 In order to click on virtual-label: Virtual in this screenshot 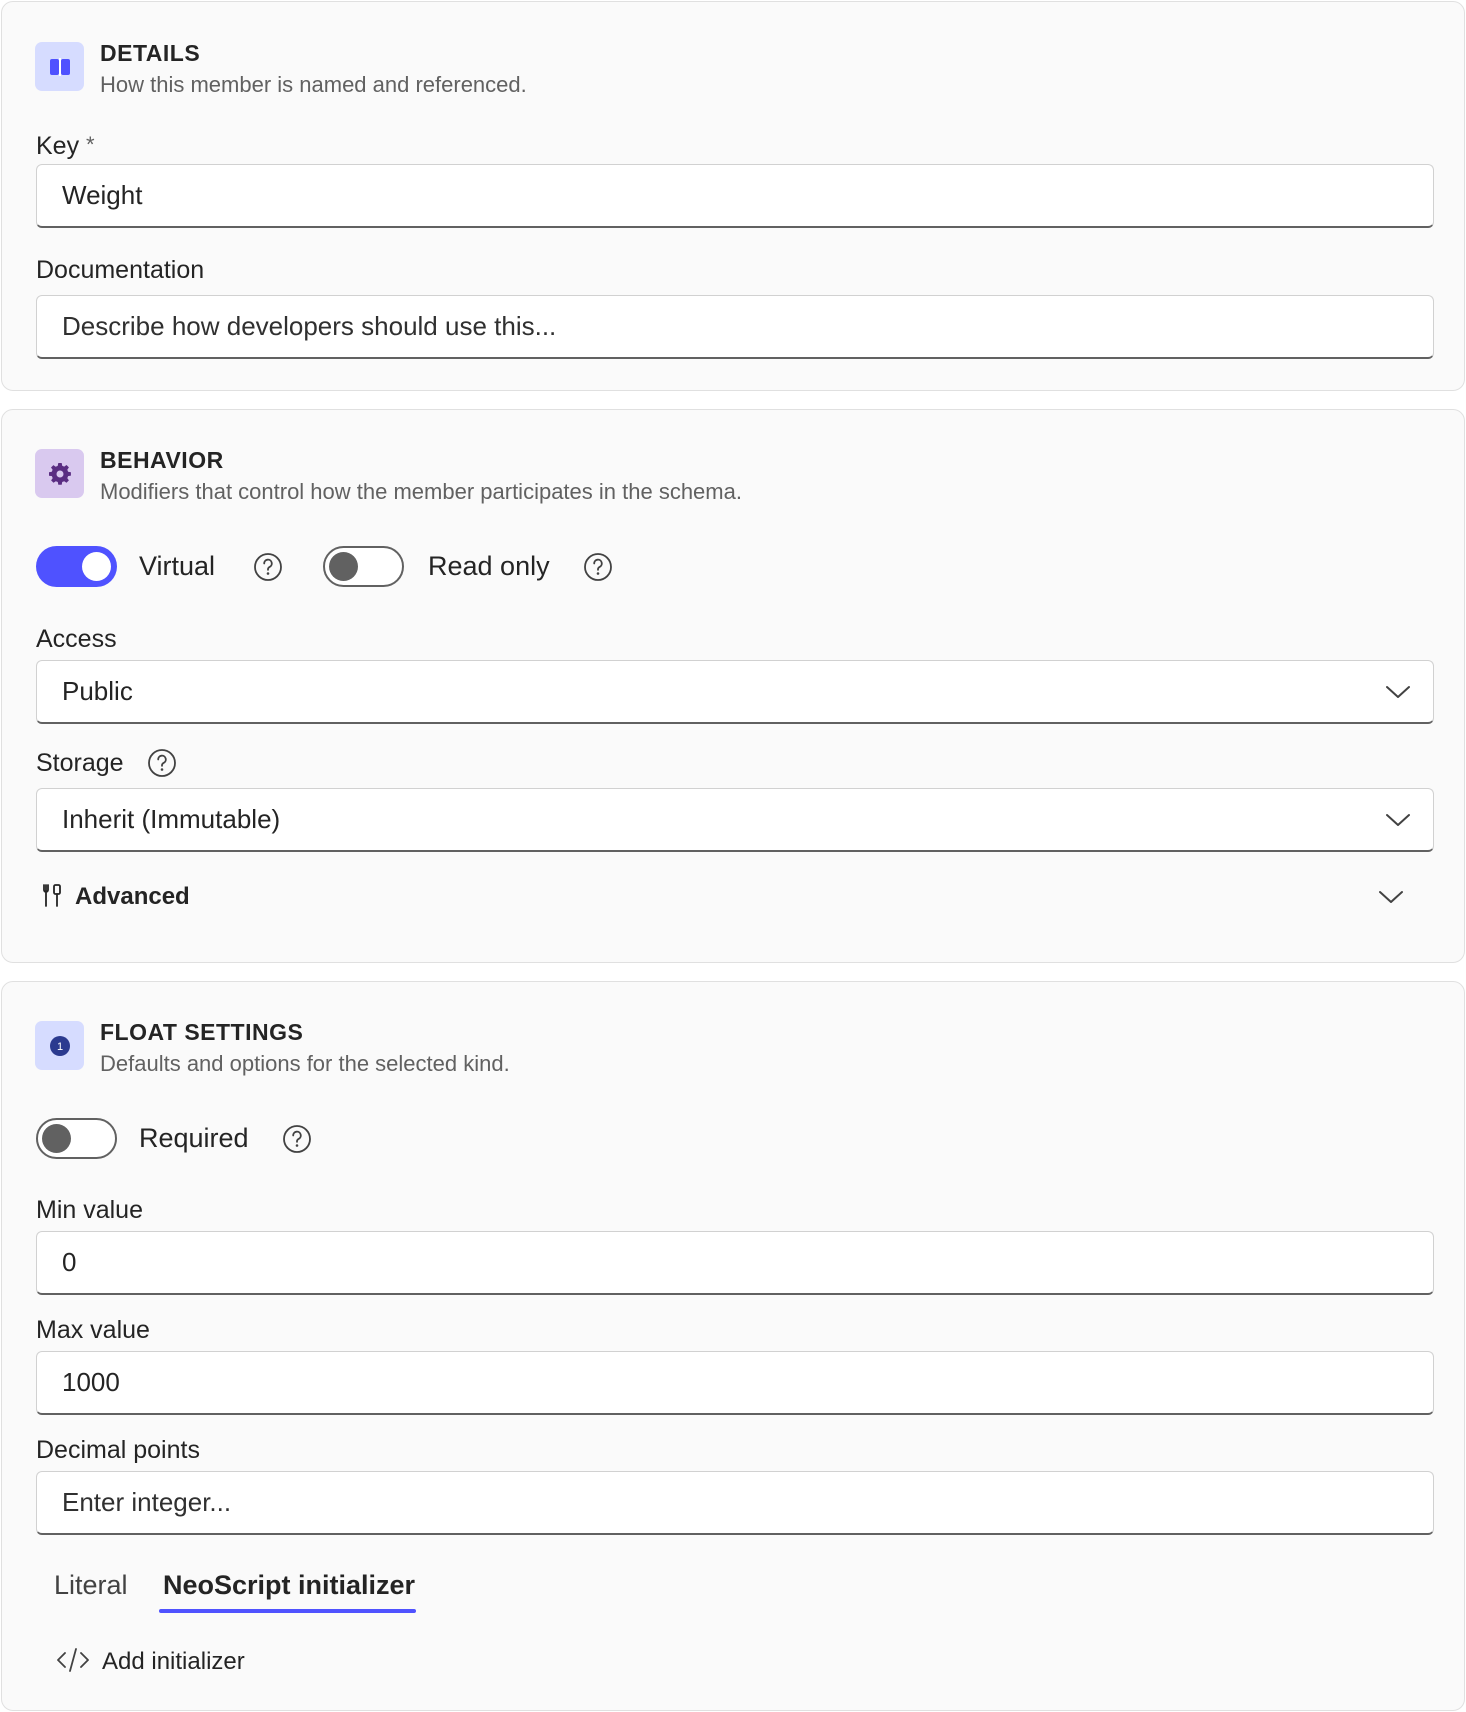, I will do `click(177, 566)`.